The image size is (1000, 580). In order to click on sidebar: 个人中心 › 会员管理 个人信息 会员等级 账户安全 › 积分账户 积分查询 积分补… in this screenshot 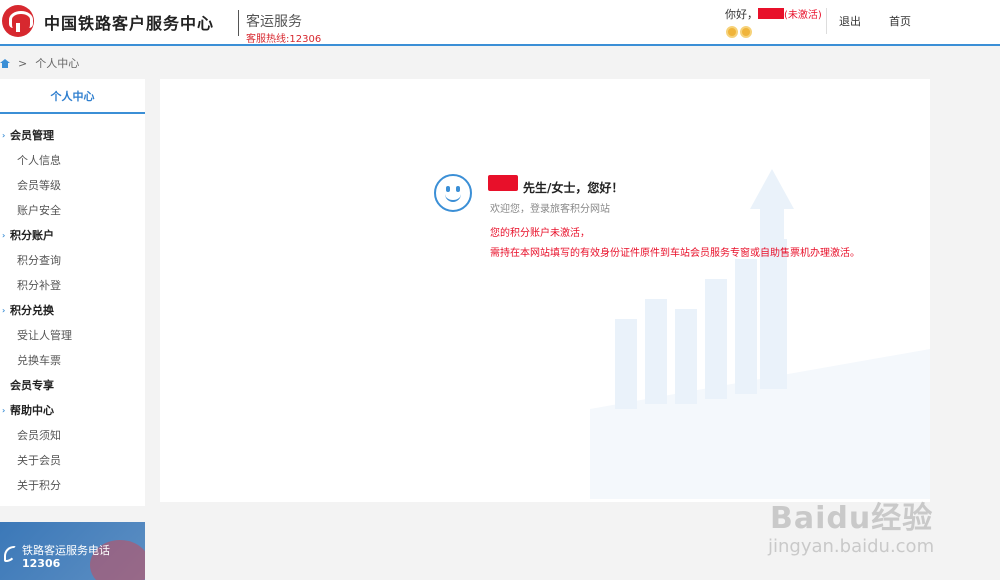, I will do `click(72, 292)`.